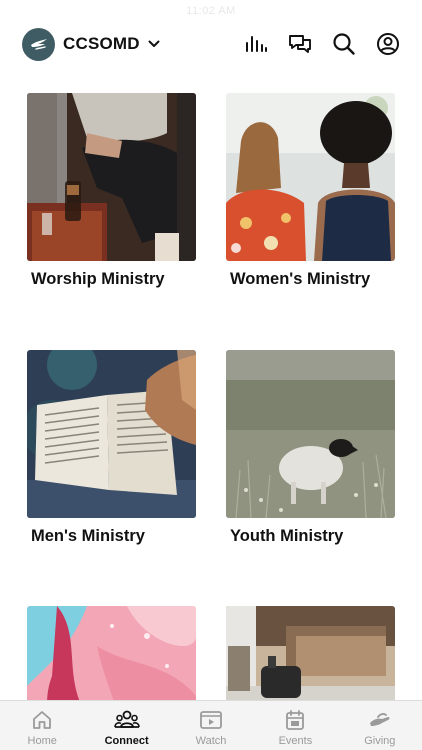 This screenshot has height=750, width=422. I want to click on ministry-card: Women's Ministry, so click(310, 191).